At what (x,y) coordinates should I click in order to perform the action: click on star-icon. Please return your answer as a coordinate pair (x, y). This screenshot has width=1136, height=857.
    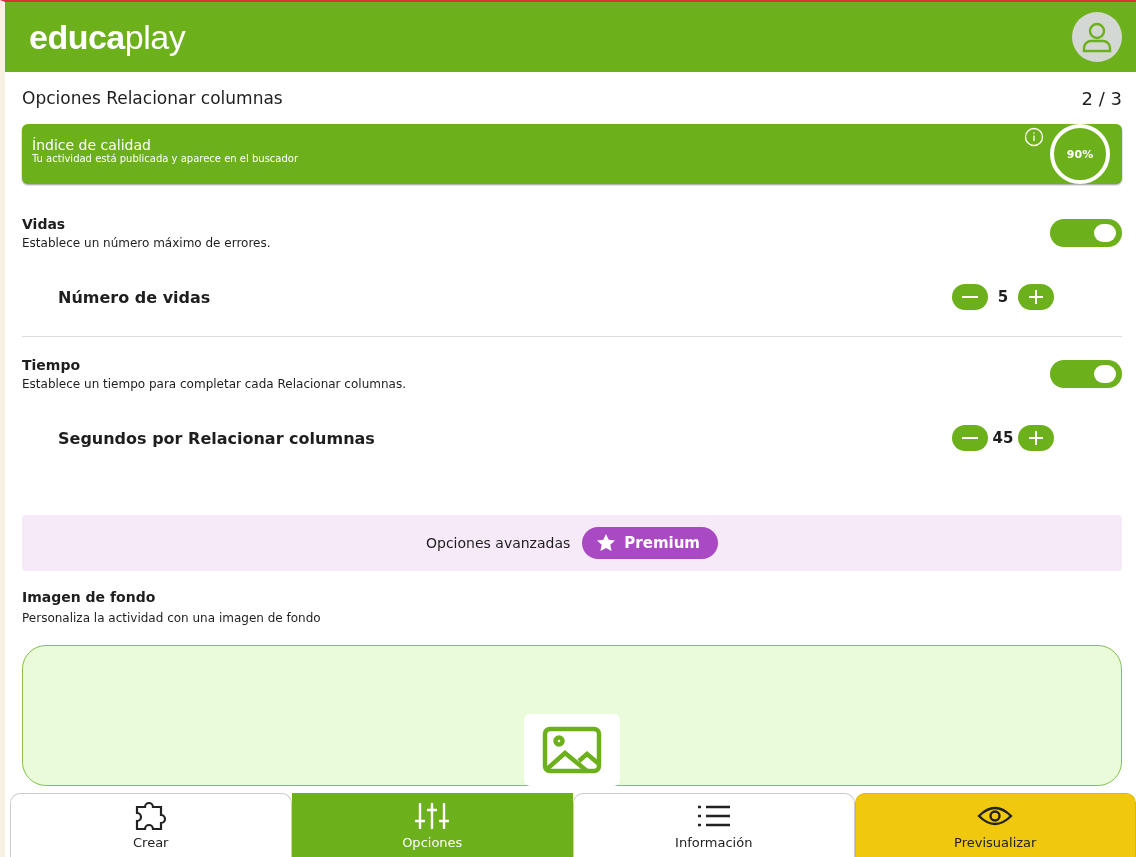
    Looking at the image, I should click on (606, 543).